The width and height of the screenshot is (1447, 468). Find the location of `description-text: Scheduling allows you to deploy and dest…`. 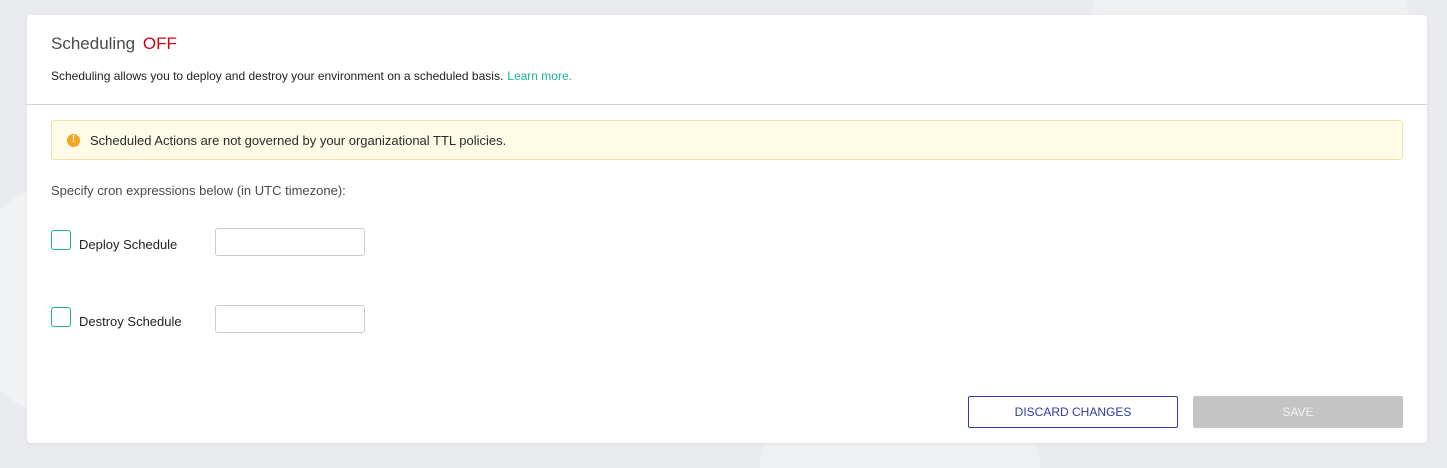

description-text: Scheduling allows you to deploy and dest… is located at coordinates (277, 76).